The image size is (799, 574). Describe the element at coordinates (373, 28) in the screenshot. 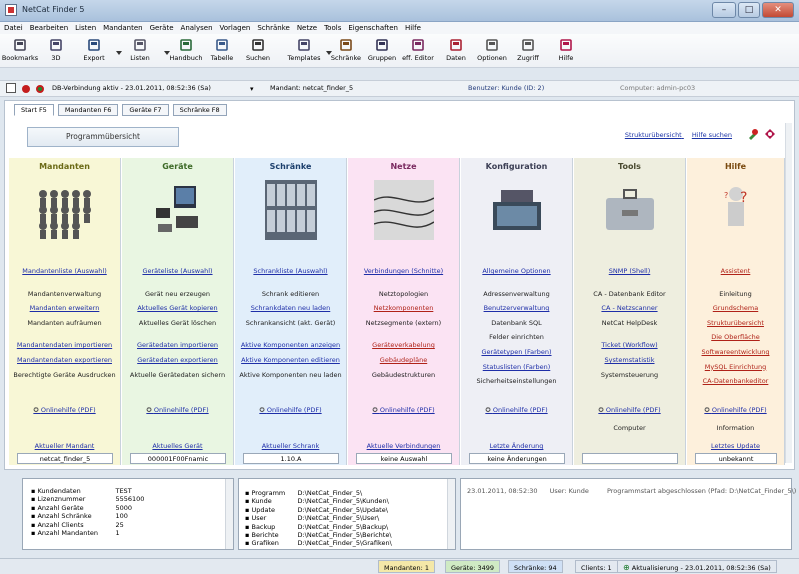

I see `menu-item-10: Eigenschaften` at that location.